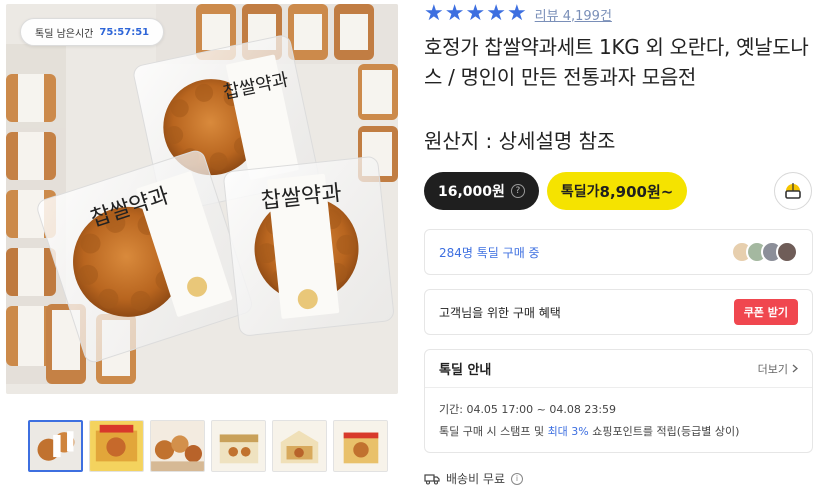  What do you see at coordinates (795, 368) in the screenshot?
I see `chevron-right-icon` at bounding box center [795, 368].